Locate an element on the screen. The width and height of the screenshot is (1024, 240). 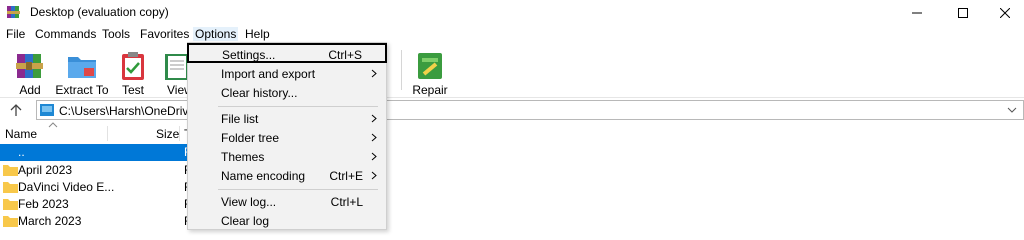
menu-item-import-export: Import and export is located at coordinates (287, 73).